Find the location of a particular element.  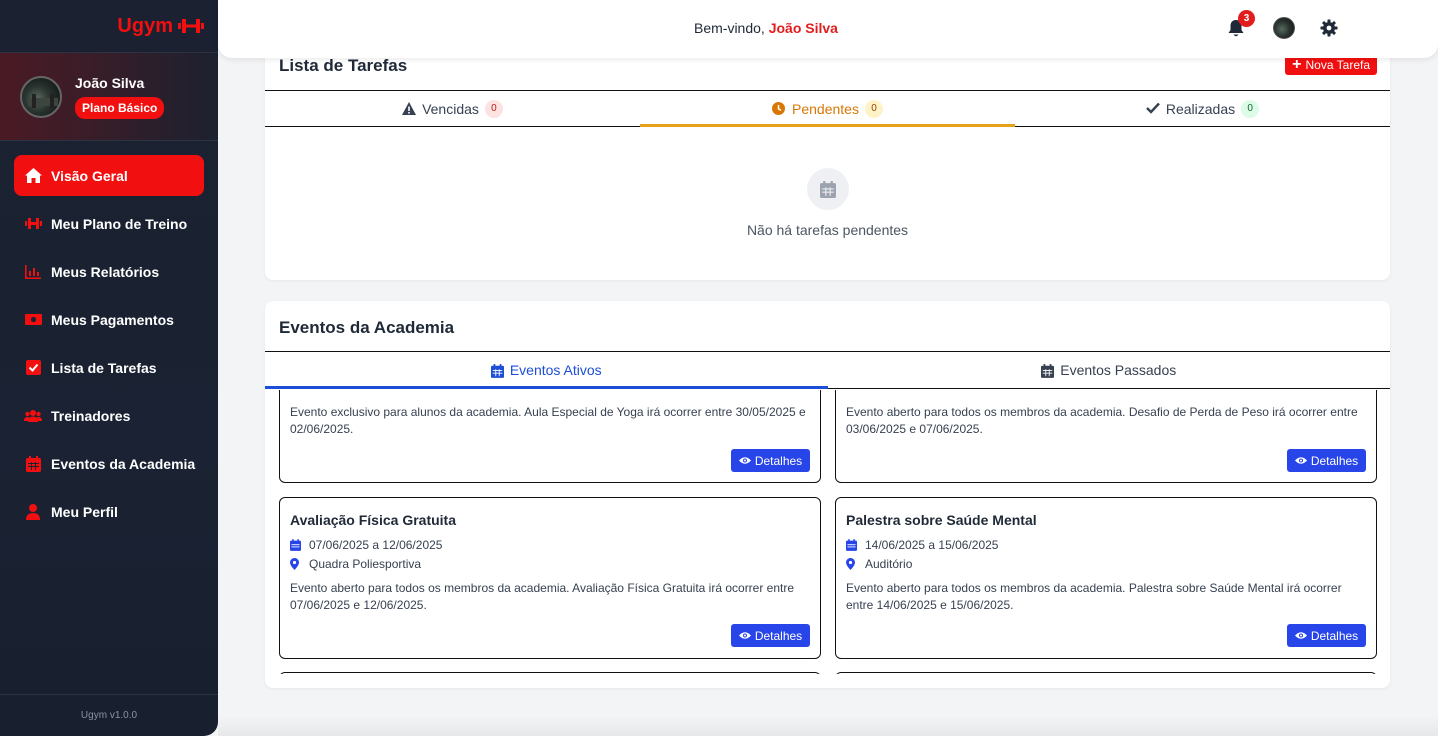

empty-state-message: Não há tarefas pendentes is located at coordinates (827, 230).